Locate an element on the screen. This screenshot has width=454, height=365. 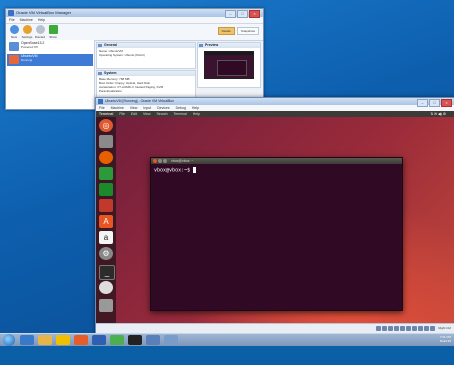
arrow-right-icon is located at coordinates (53, 29).